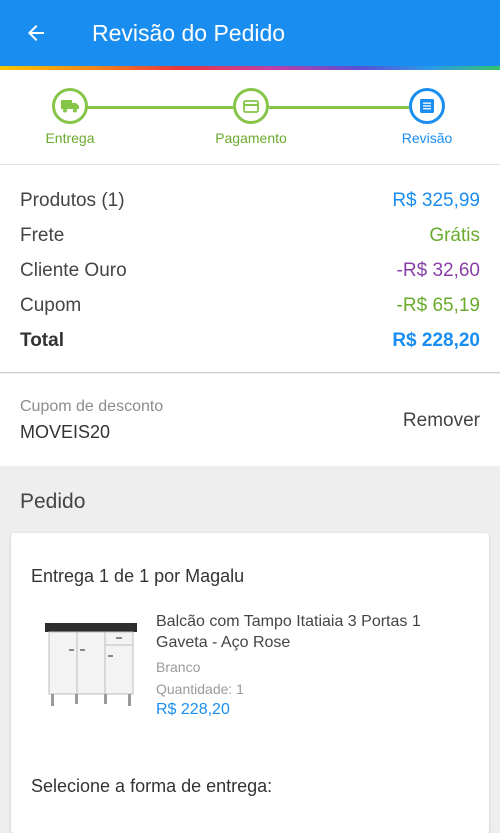 Image resolution: width=500 pixels, height=833 pixels. What do you see at coordinates (436, 340) in the screenshot?
I see `summary-value: R$ 228,20` at bounding box center [436, 340].